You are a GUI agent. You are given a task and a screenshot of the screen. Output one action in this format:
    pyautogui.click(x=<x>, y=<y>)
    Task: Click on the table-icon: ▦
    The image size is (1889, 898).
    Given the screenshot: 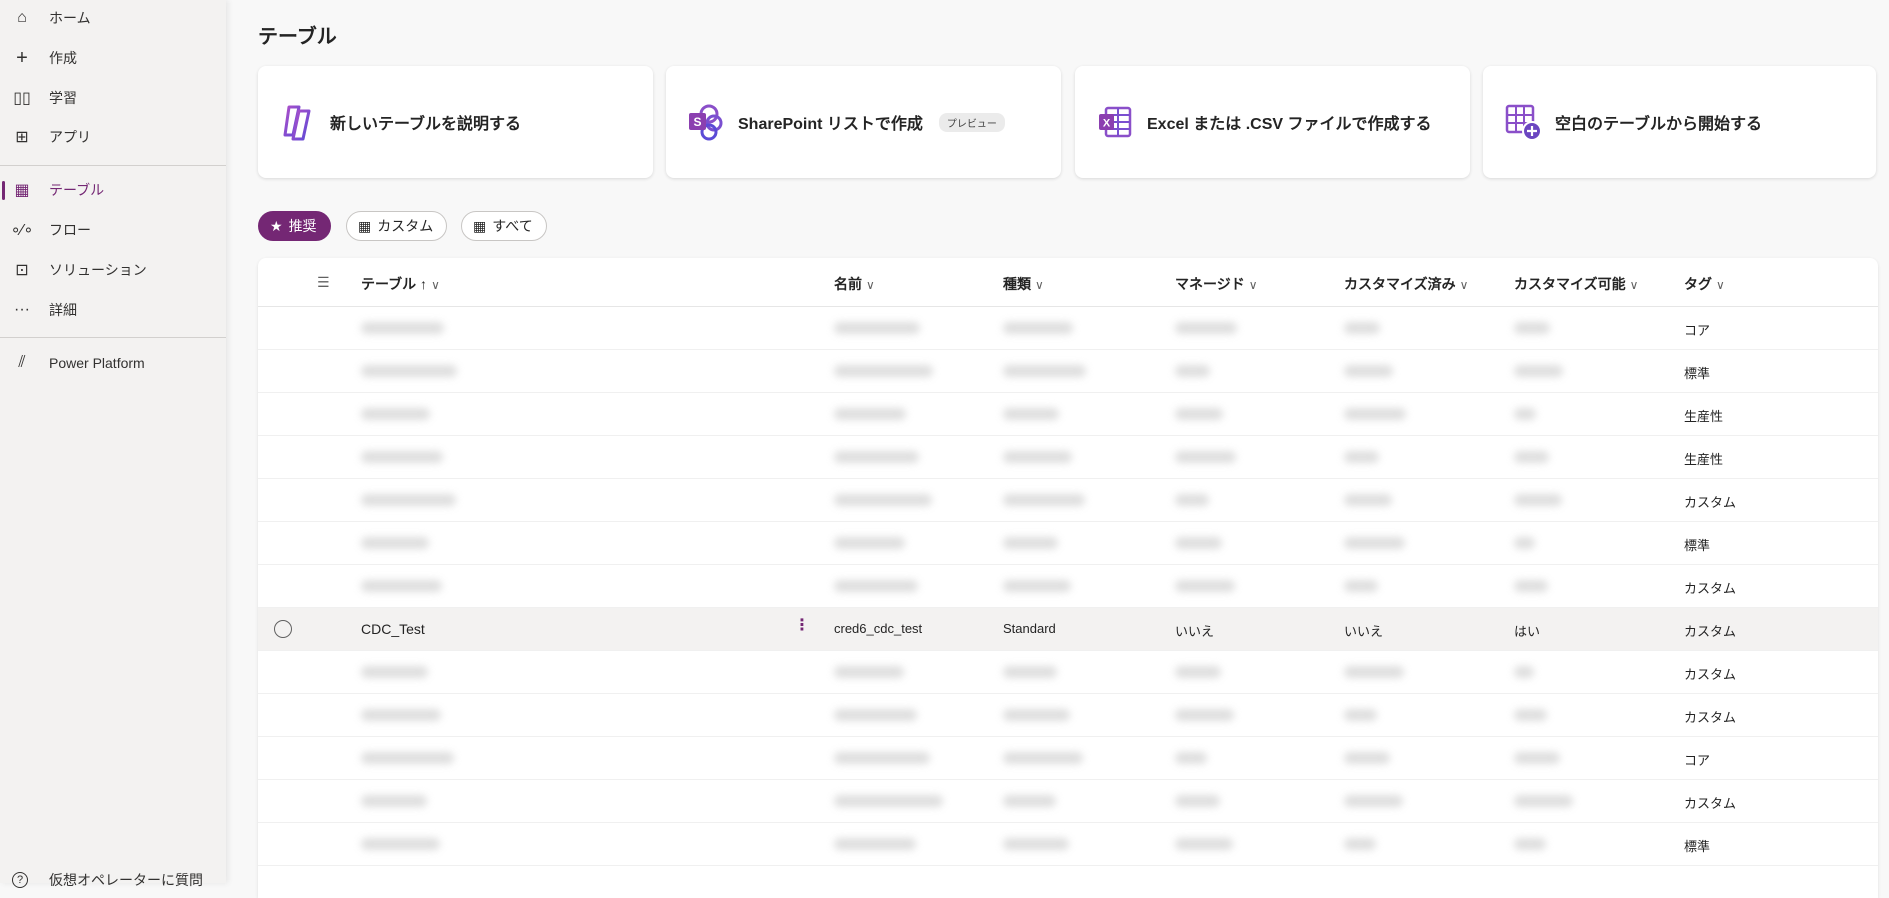 What is the action you would take?
    pyautogui.click(x=480, y=225)
    